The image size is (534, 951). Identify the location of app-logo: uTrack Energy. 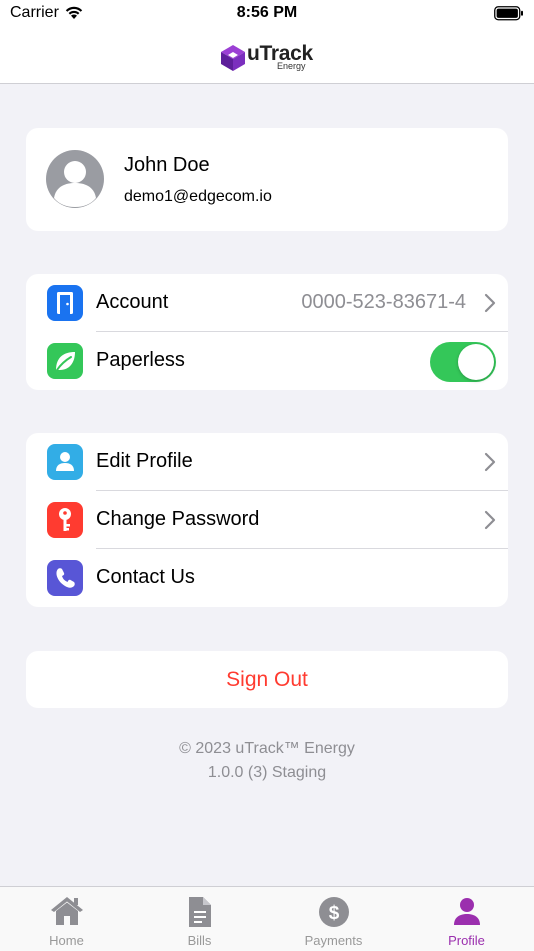
(270, 58).